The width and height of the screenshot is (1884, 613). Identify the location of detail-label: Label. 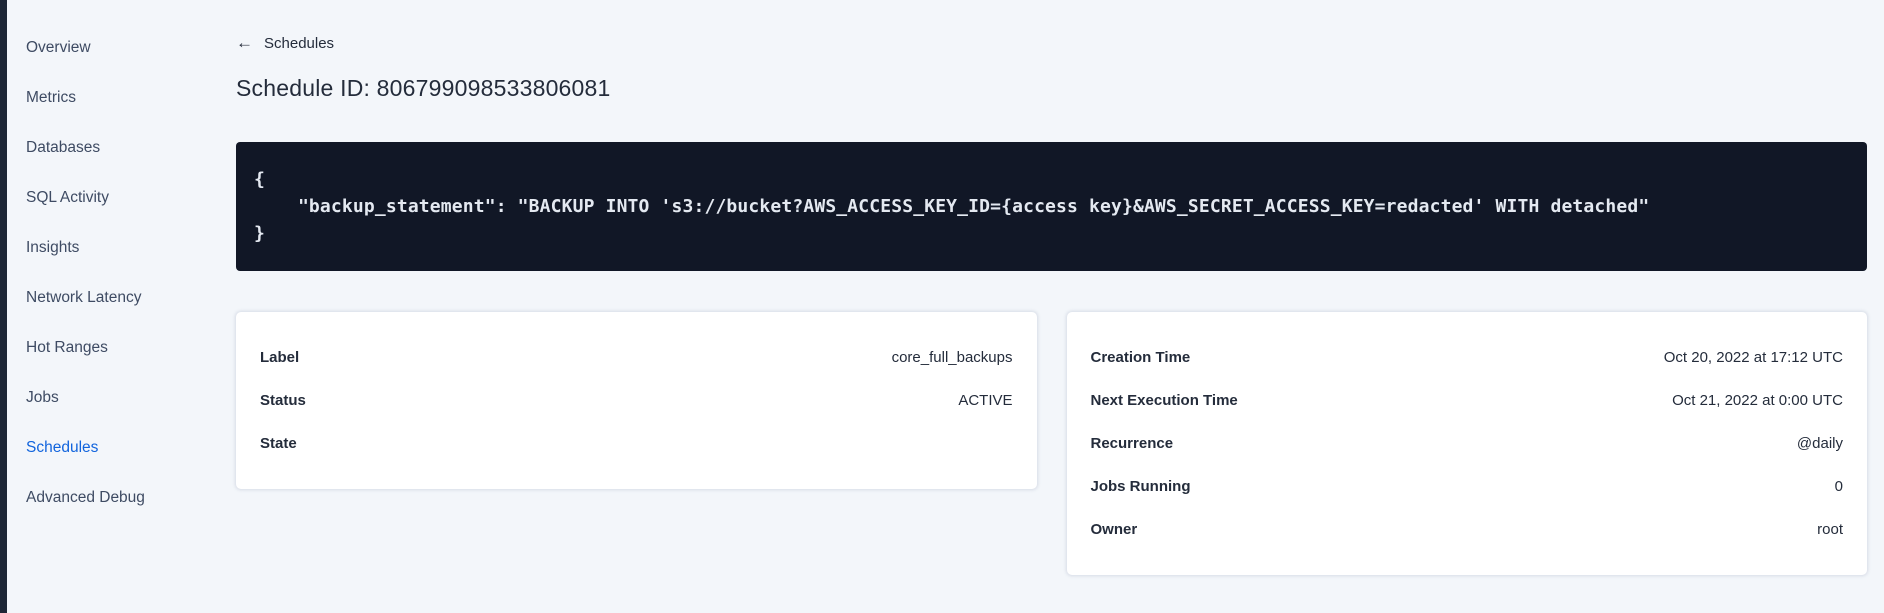
(280, 357).